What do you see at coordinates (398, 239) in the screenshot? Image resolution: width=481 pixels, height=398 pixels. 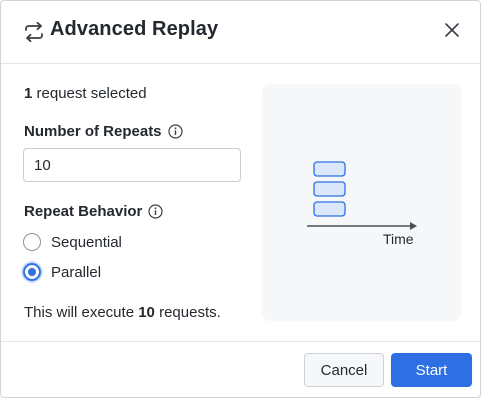 I see `time-axis-label: Time` at bounding box center [398, 239].